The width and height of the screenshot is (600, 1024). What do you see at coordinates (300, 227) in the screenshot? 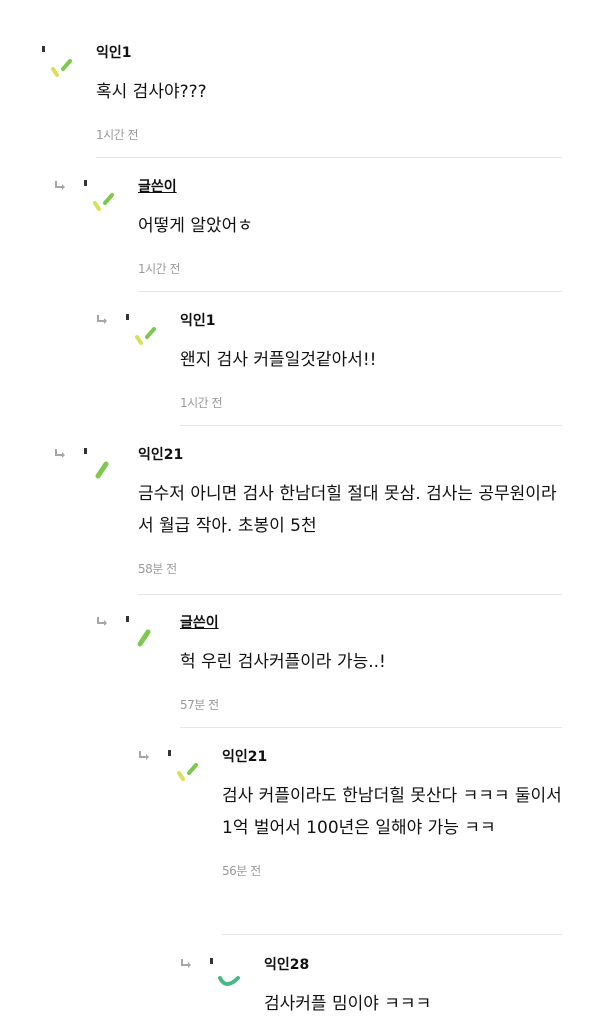
I see `comment-item: 글쓴이 어떻게 알았어ㅎ 1시간 전` at bounding box center [300, 227].